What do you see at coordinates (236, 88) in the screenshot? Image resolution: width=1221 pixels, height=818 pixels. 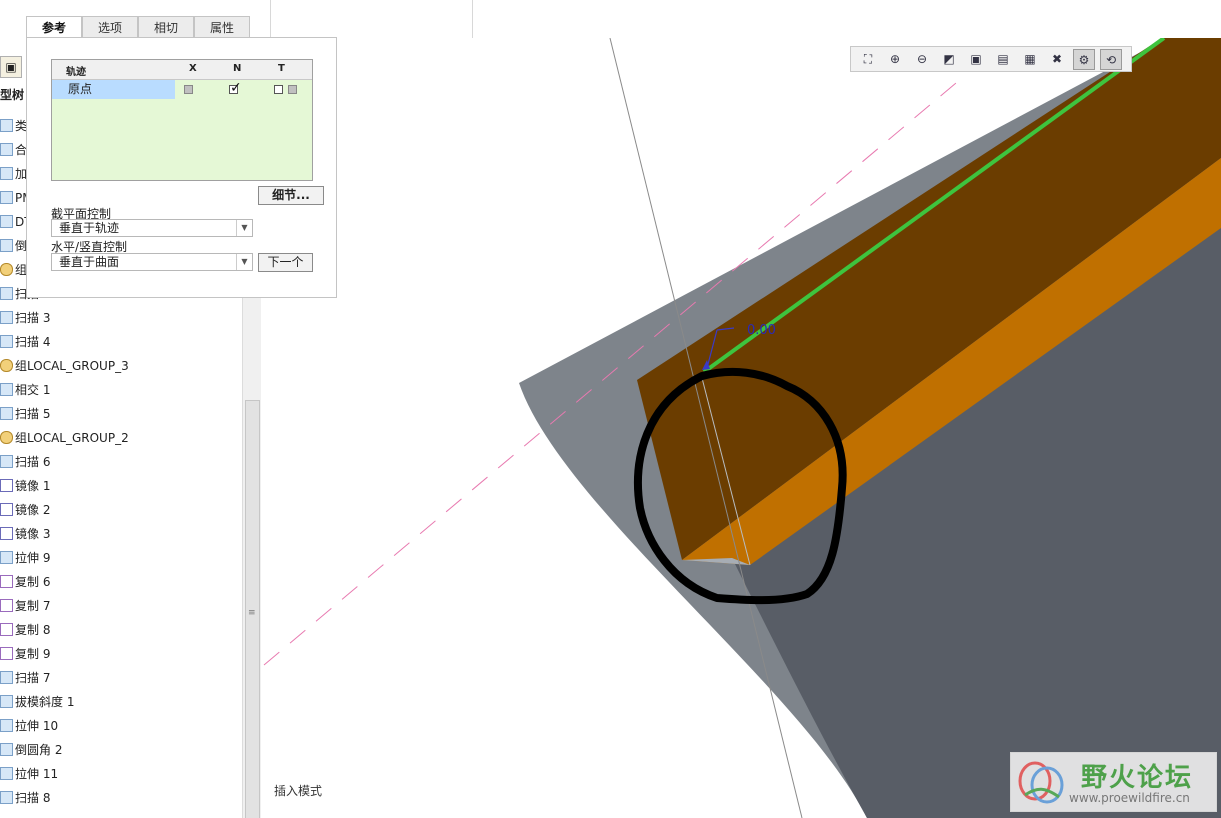 I see `checkmark-icon: ✓` at bounding box center [236, 88].